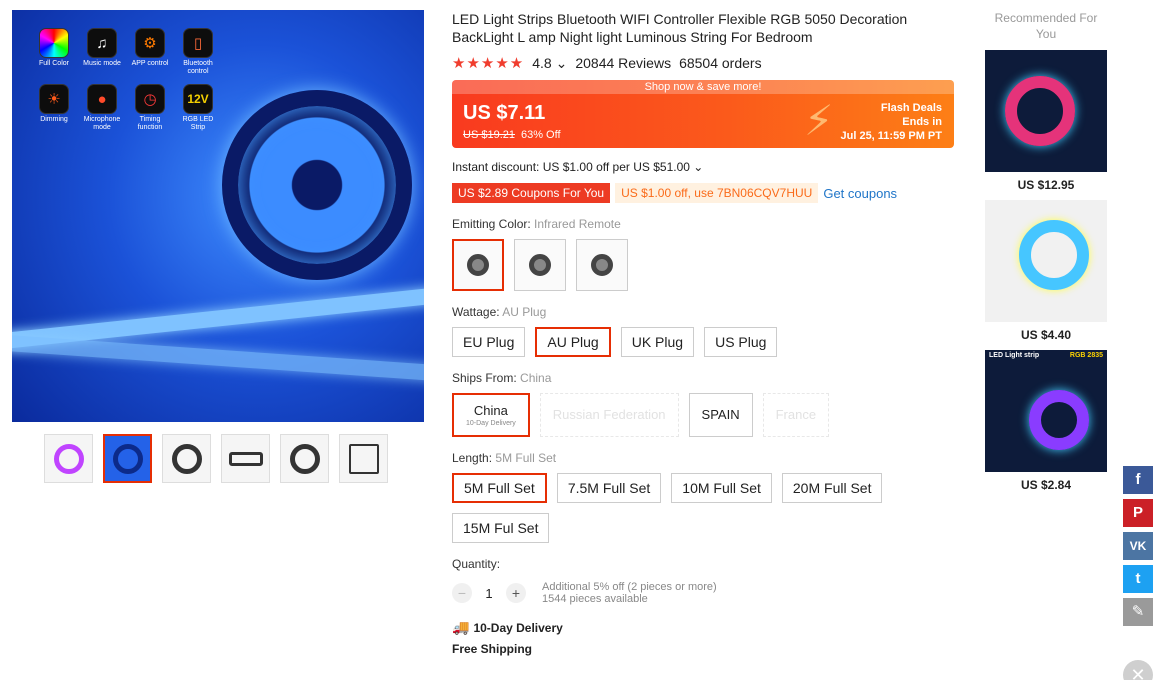  I want to click on recommended-title: Recommended For You, so click(1046, 26).